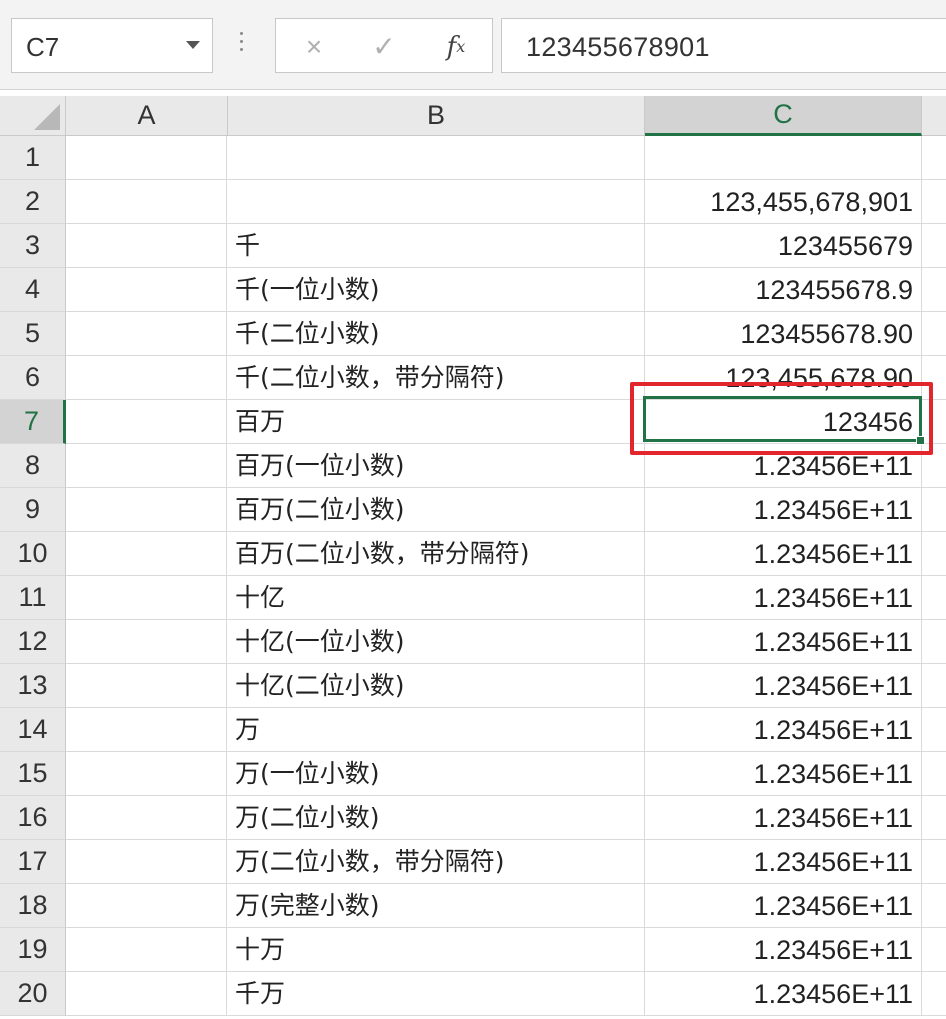 The width and height of the screenshot is (946, 1019). I want to click on cell-c, so click(783, 158).